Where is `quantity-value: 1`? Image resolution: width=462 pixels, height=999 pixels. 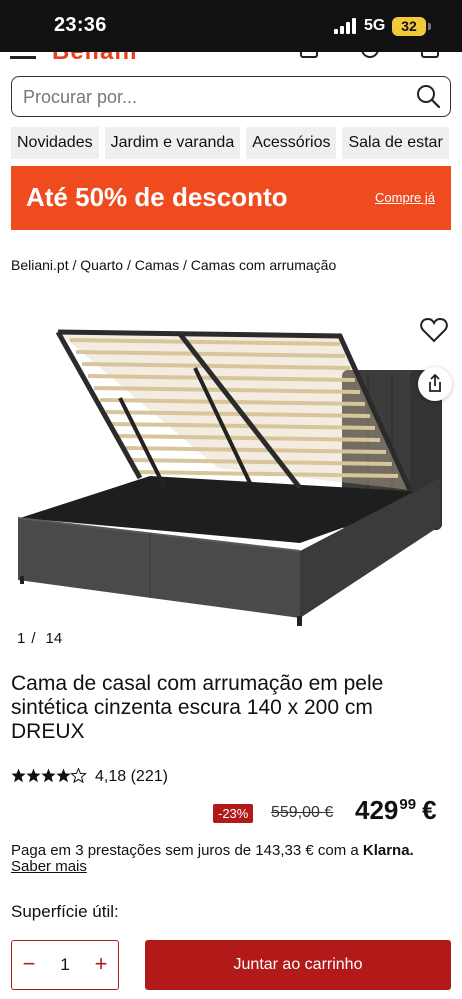
quantity-value: 1 is located at coordinates (65, 965).